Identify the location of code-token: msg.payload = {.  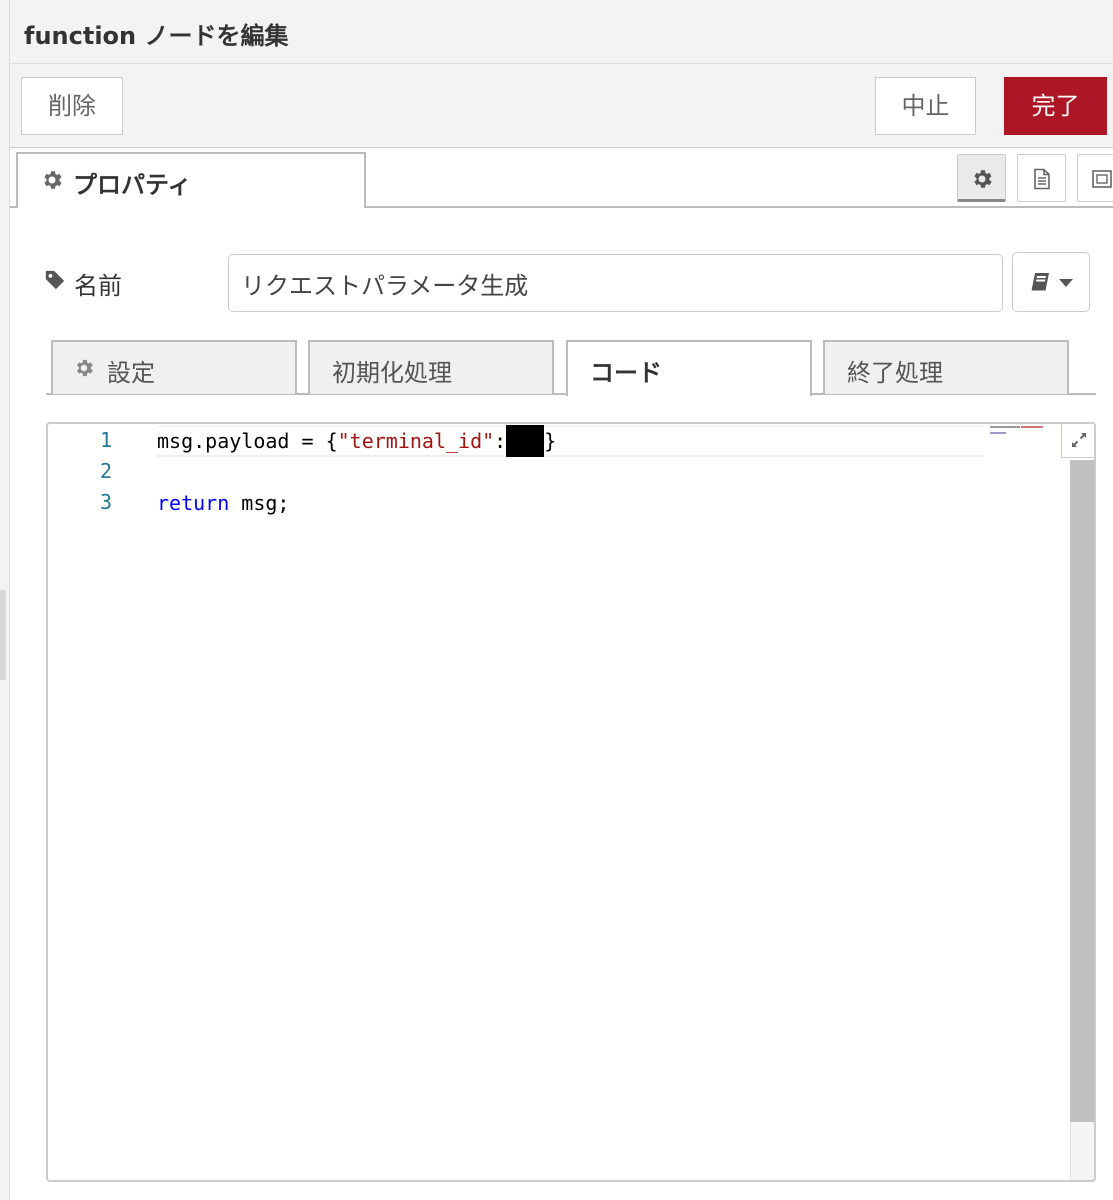
(247, 441).